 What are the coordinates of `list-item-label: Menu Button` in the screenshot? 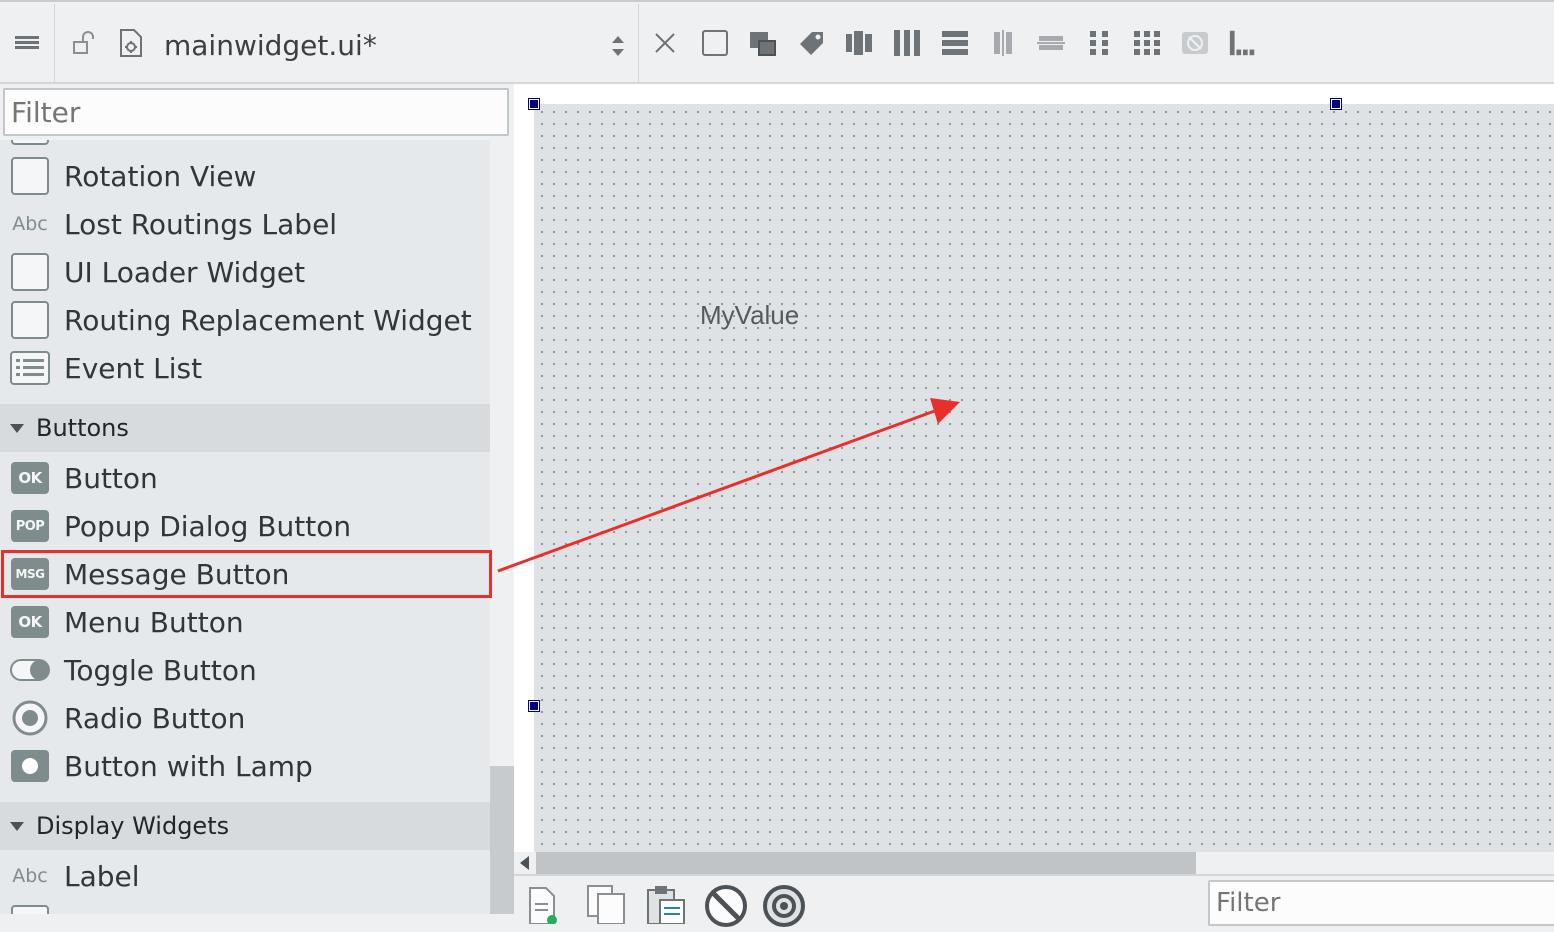 It's located at (154, 622).